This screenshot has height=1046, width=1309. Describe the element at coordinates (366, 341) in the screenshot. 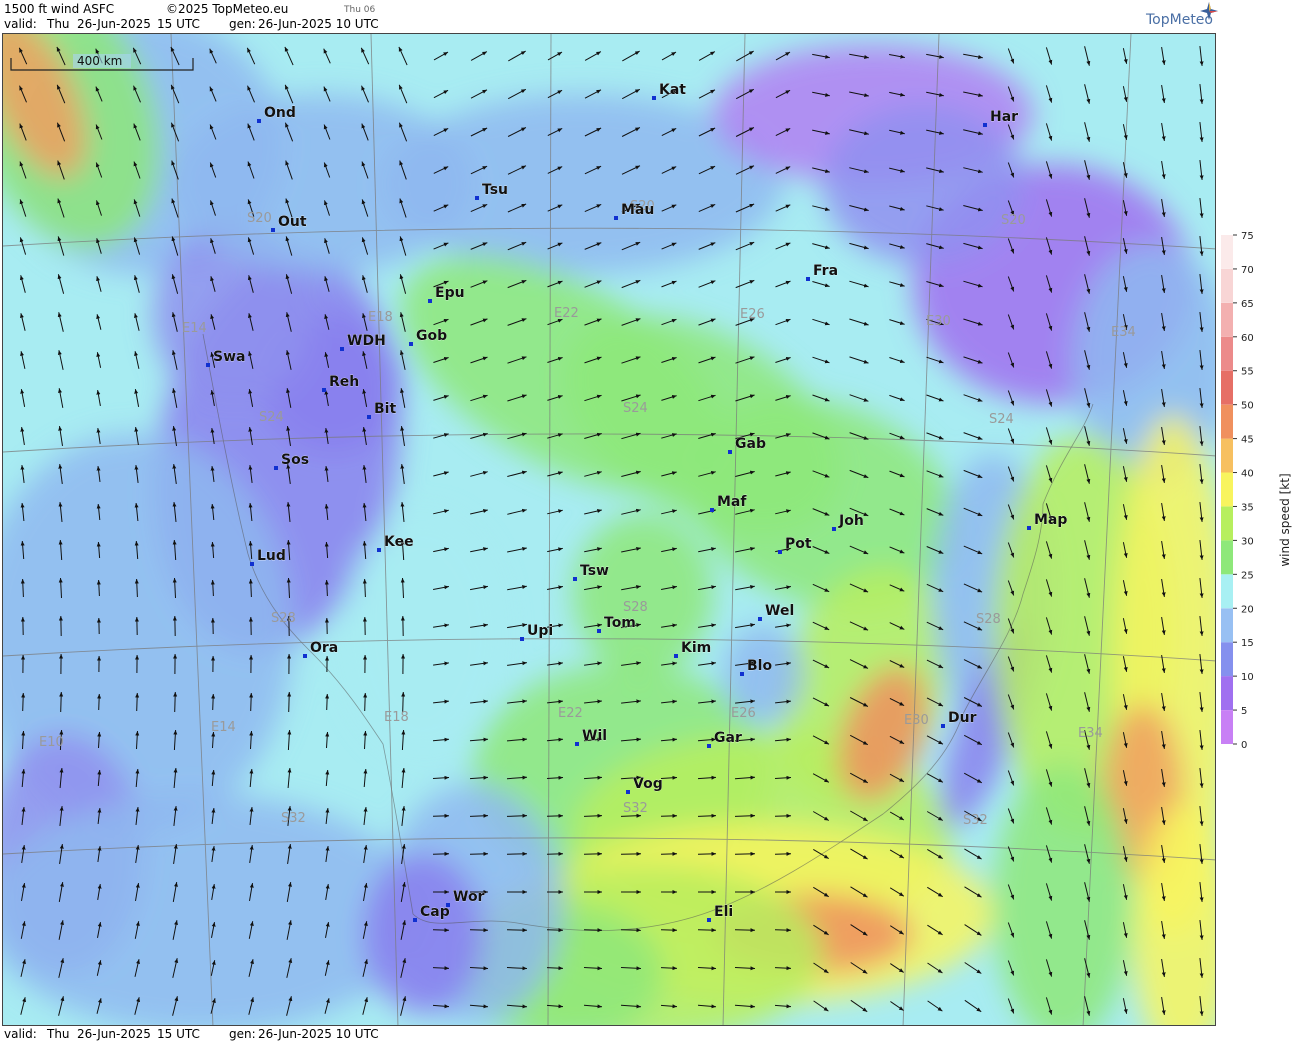

I see `city-label: WDH` at that location.